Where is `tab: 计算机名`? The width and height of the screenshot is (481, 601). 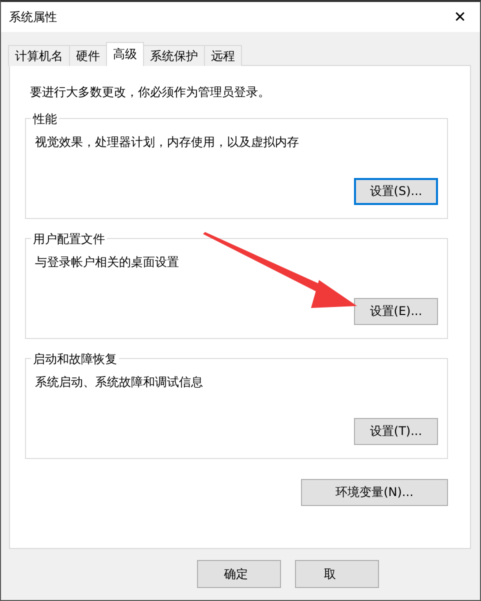
tab: 计算机名 is located at coordinates (39, 55).